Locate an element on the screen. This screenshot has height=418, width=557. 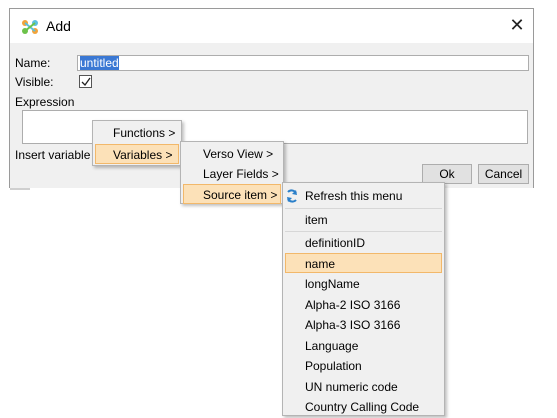
menu-item-label: Alpha-2 ISO 3166 is located at coordinates (353, 305).